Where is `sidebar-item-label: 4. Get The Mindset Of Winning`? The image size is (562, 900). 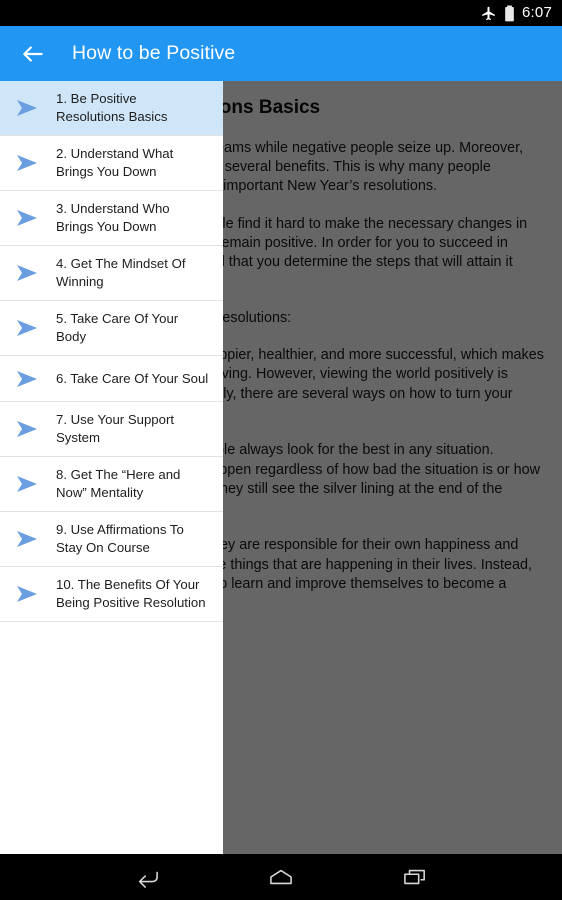
sidebar-item-label: 4. Get The Mindset Of Winning is located at coordinates (121, 272).